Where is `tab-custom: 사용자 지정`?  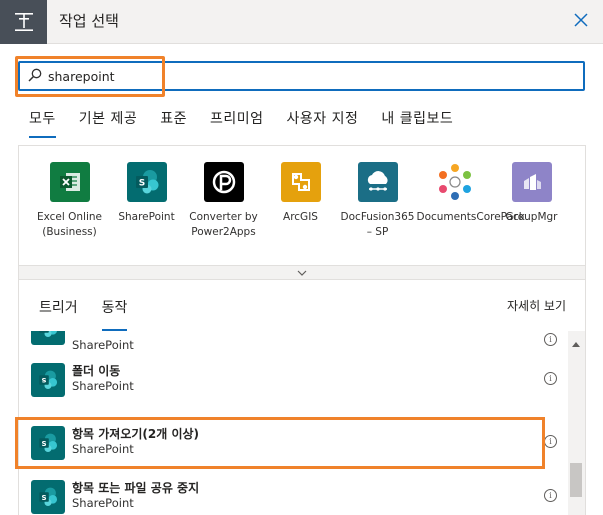
tab-custom: 사용자 지정 is located at coordinates (323, 123).